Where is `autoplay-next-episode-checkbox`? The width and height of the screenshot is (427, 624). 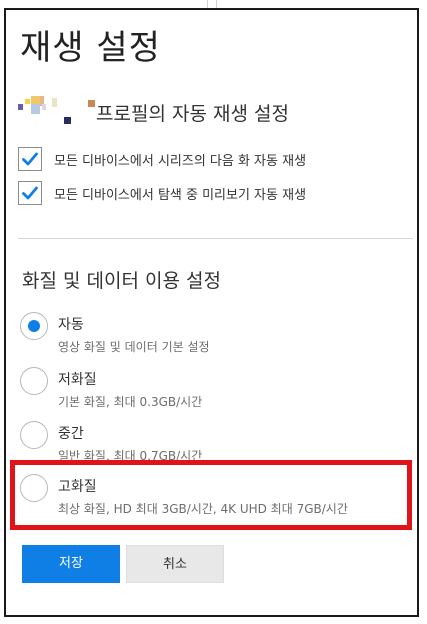 autoplay-next-episode-checkbox is located at coordinates (30, 159).